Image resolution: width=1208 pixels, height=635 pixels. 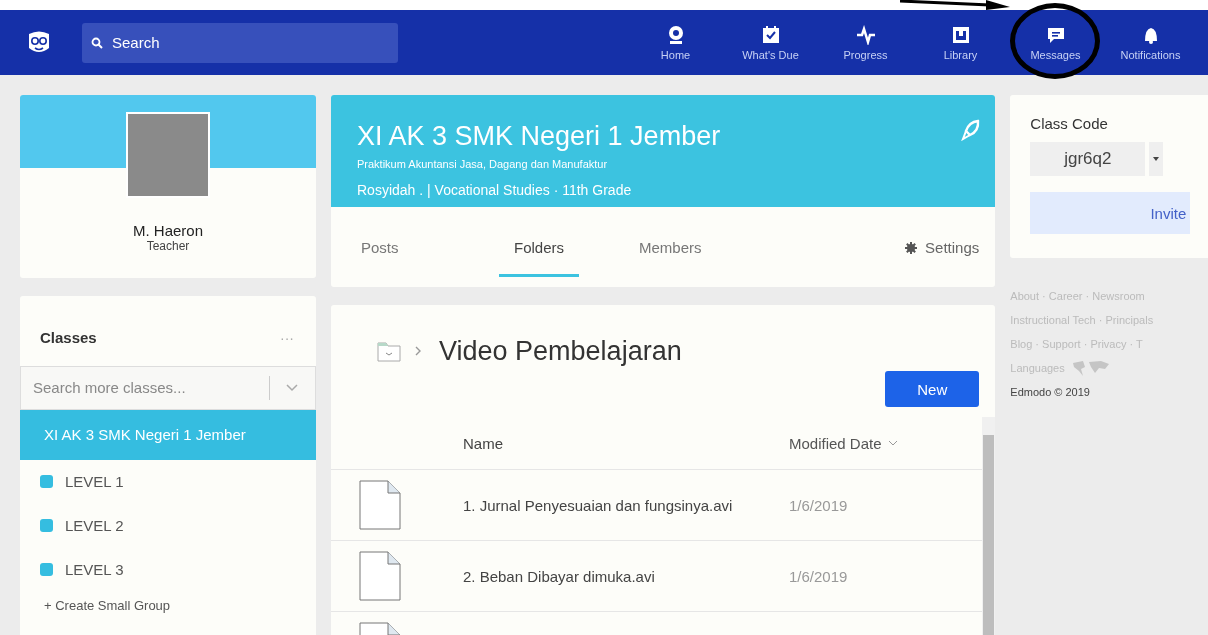 I want to click on class-title: XI AK 3 SMK Negeri 1 Jember, so click(x=539, y=136).